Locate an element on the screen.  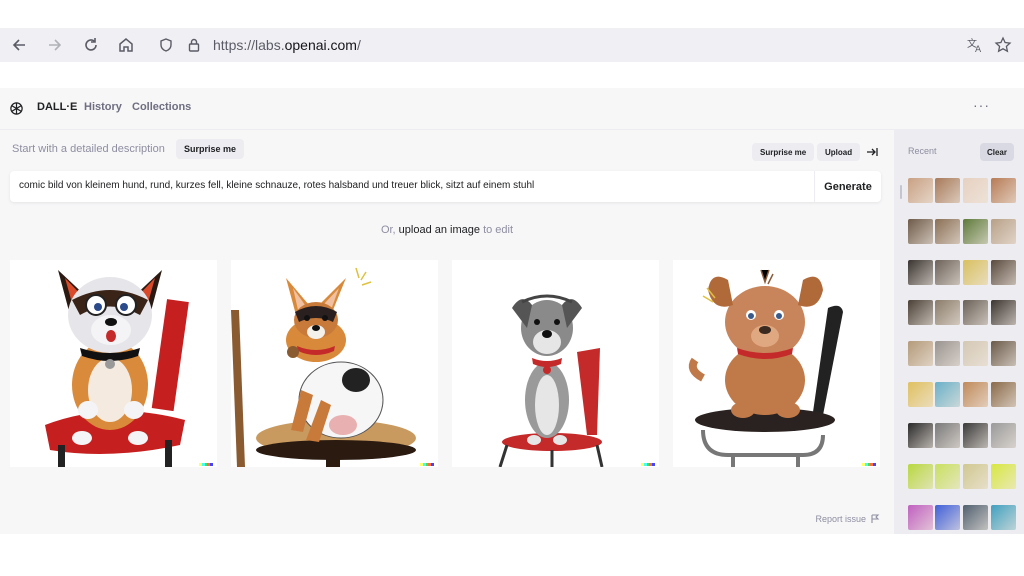
forward-arrow-icon is located at coordinates (55, 45).